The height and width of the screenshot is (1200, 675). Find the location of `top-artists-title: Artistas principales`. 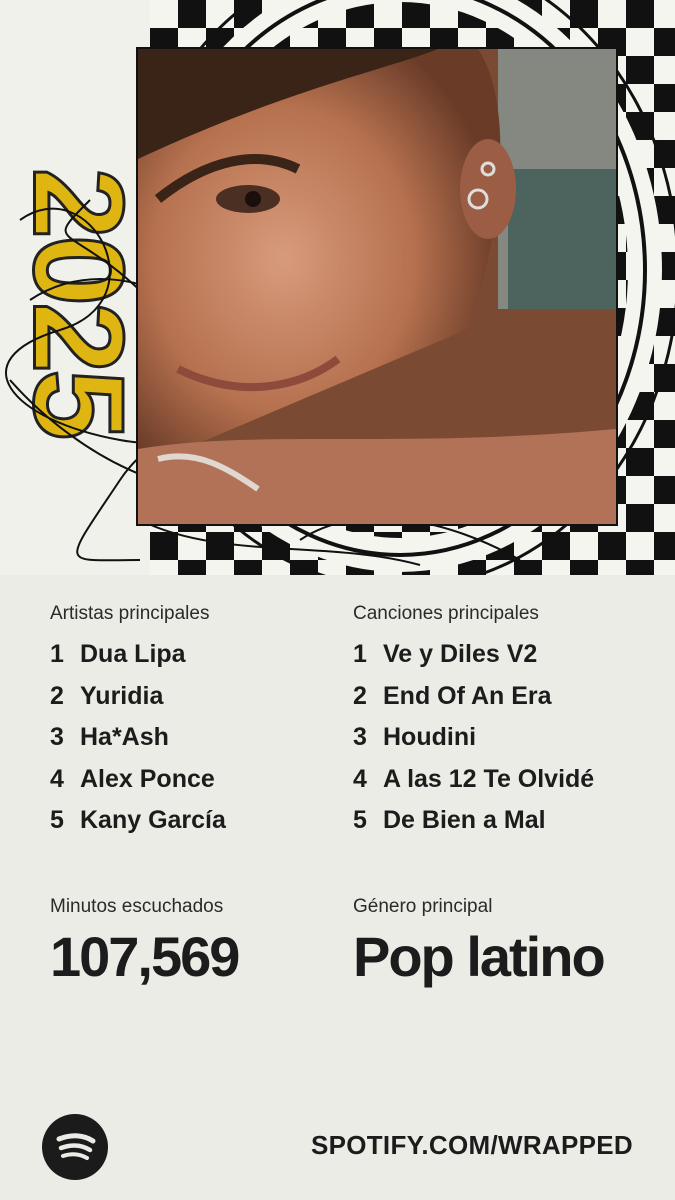

top-artists-title: Artistas principales is located at coordinates (130, 613).